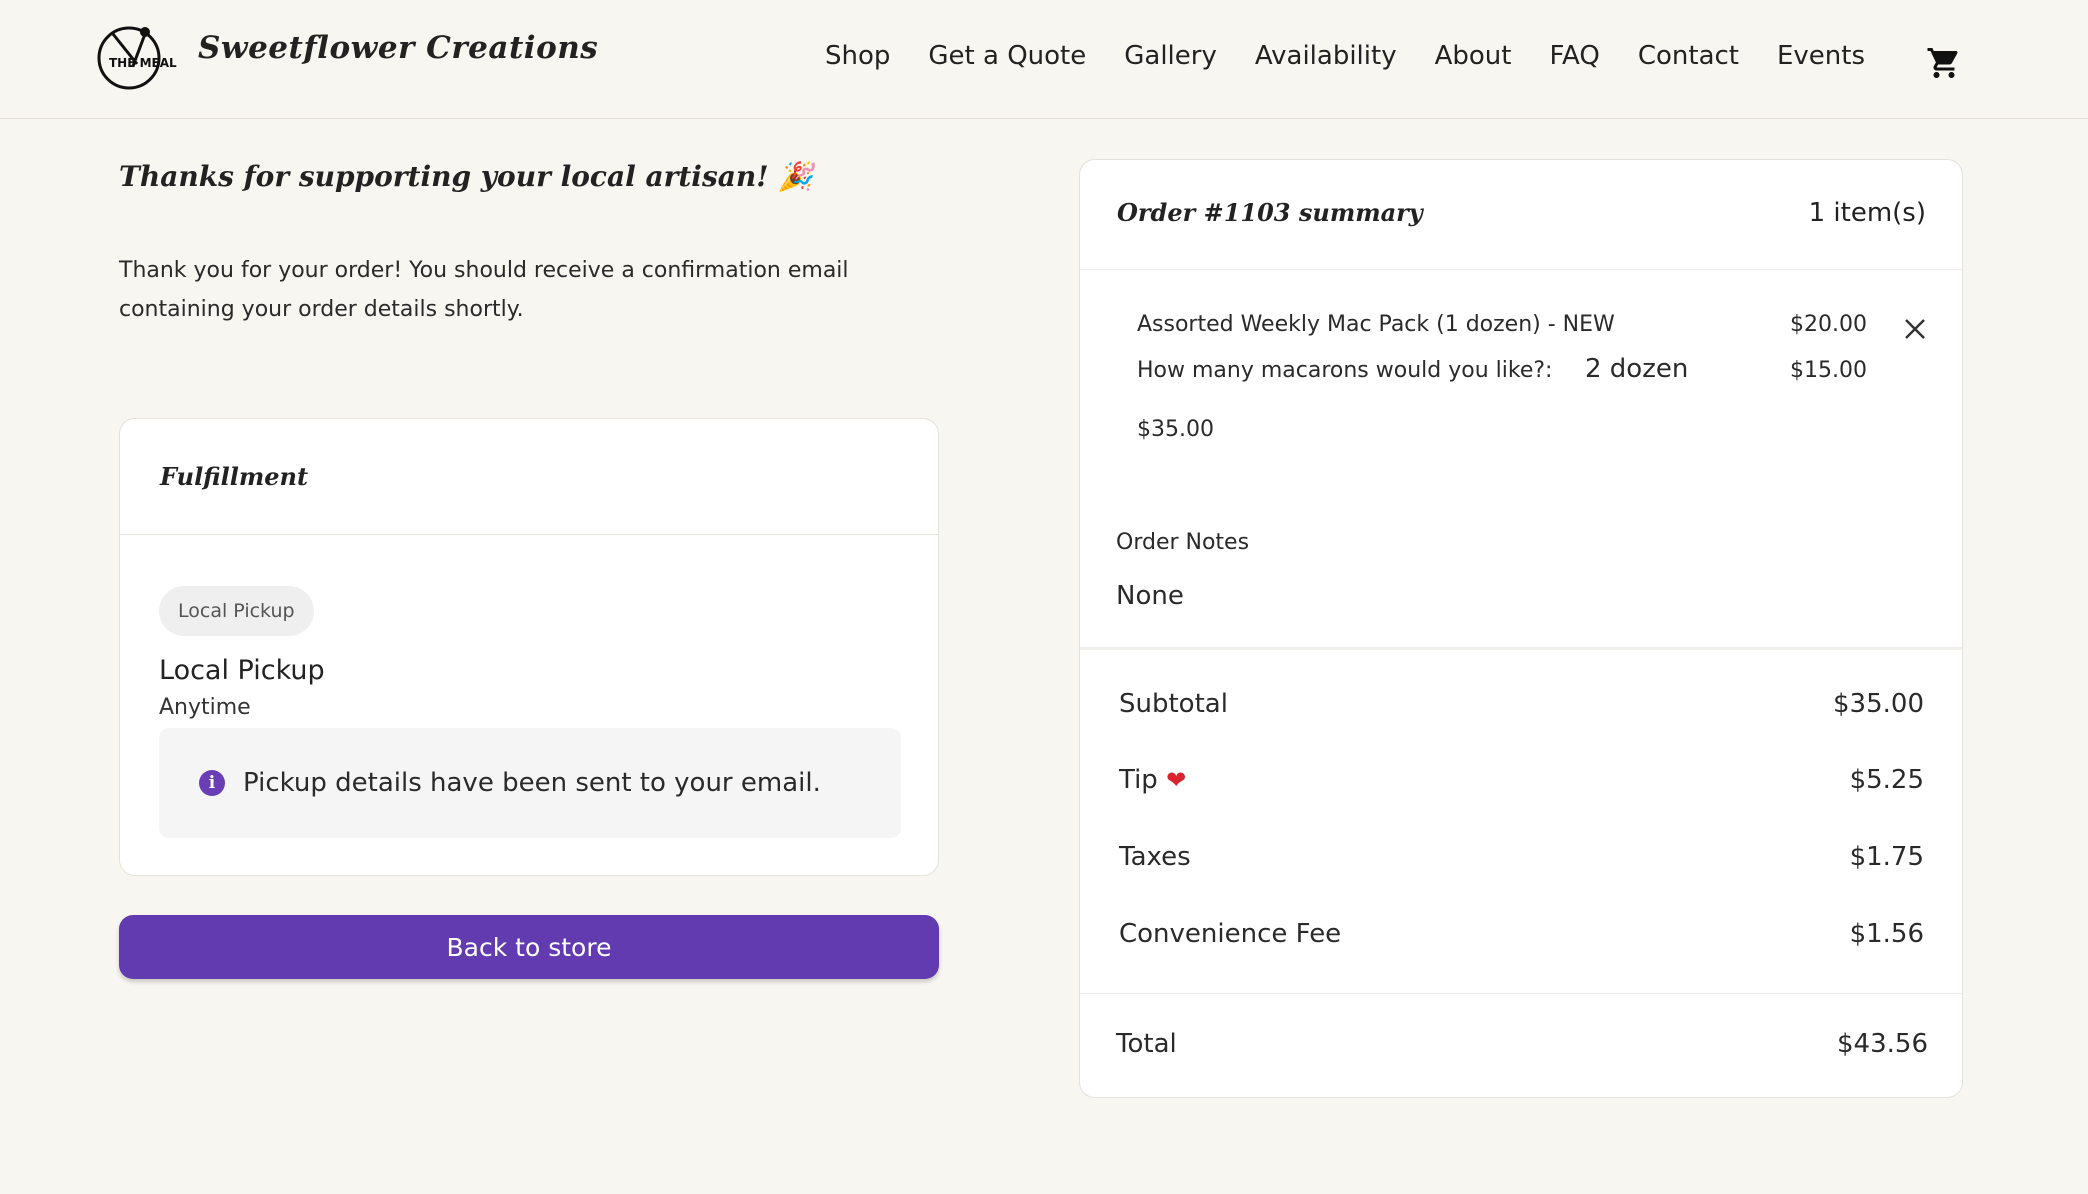 This screenshot has height=1194, width=2088. Describe the element at coordinates (137, 54) in the screenshot. I see `the-meal-logo: THE MEAL` at that location.